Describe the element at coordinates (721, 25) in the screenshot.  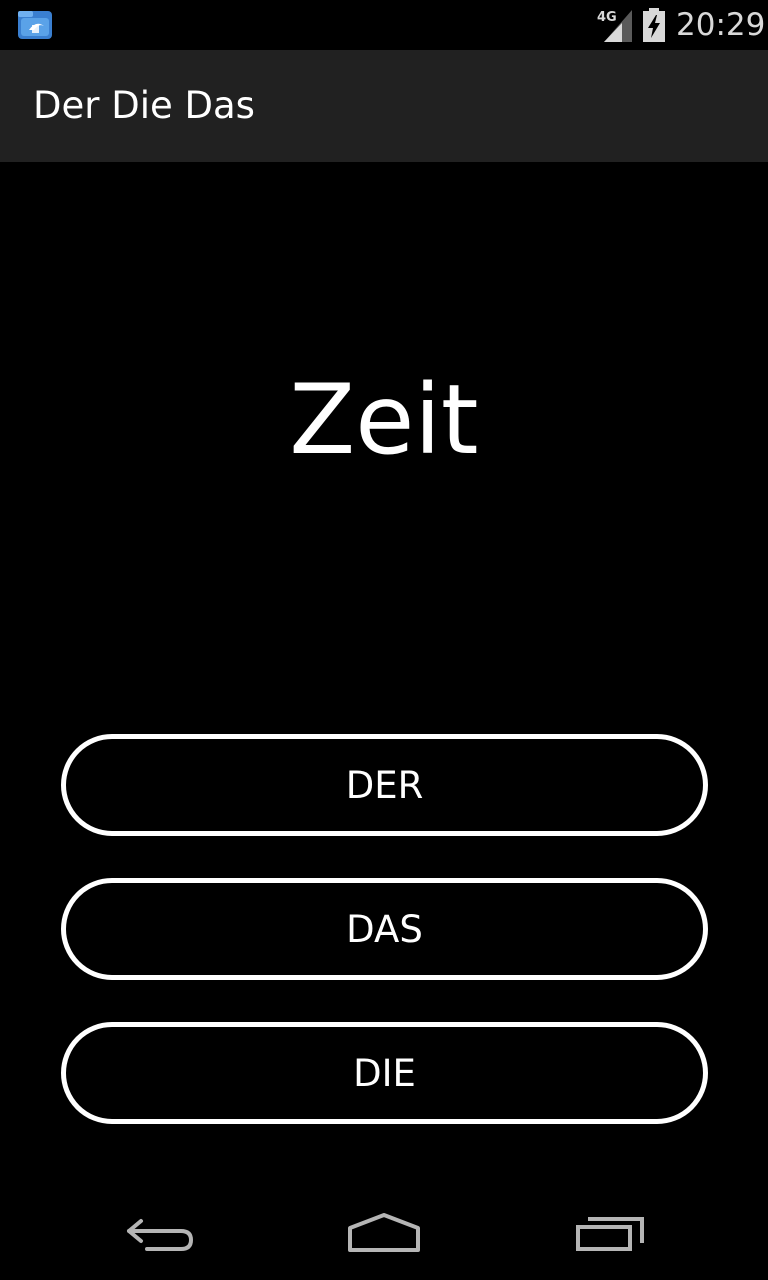
I see `status-clock: 20:29` at that location.